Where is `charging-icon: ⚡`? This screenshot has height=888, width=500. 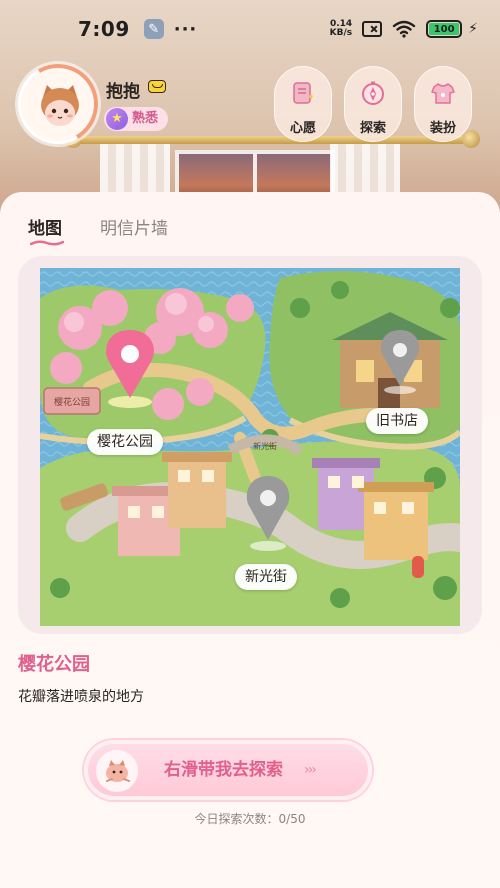
charging-icon: ⚡ is located at coordinates (473, 29).